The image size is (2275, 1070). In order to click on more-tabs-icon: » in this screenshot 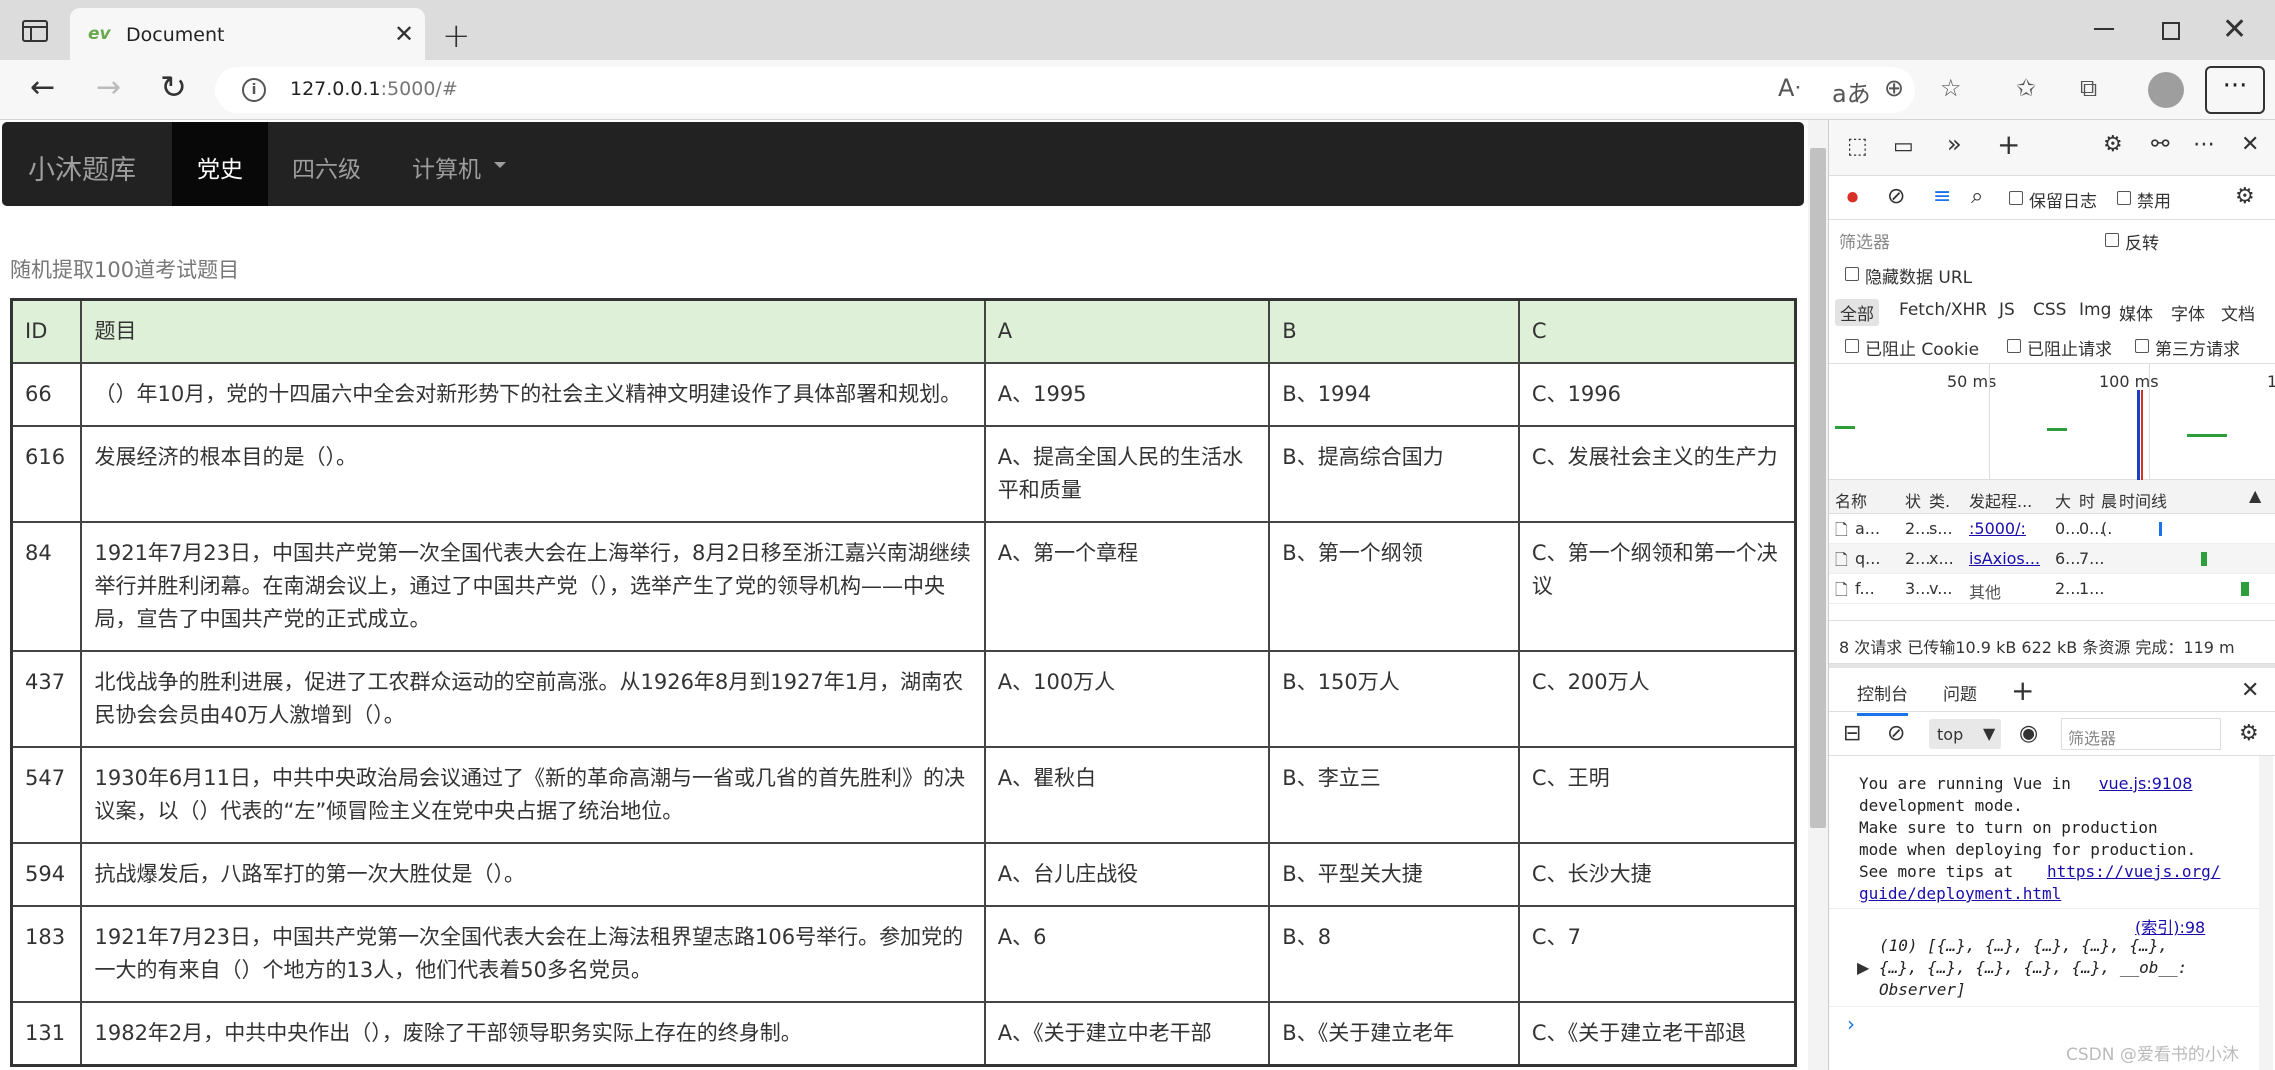, I will do `click(1954, 144)`.